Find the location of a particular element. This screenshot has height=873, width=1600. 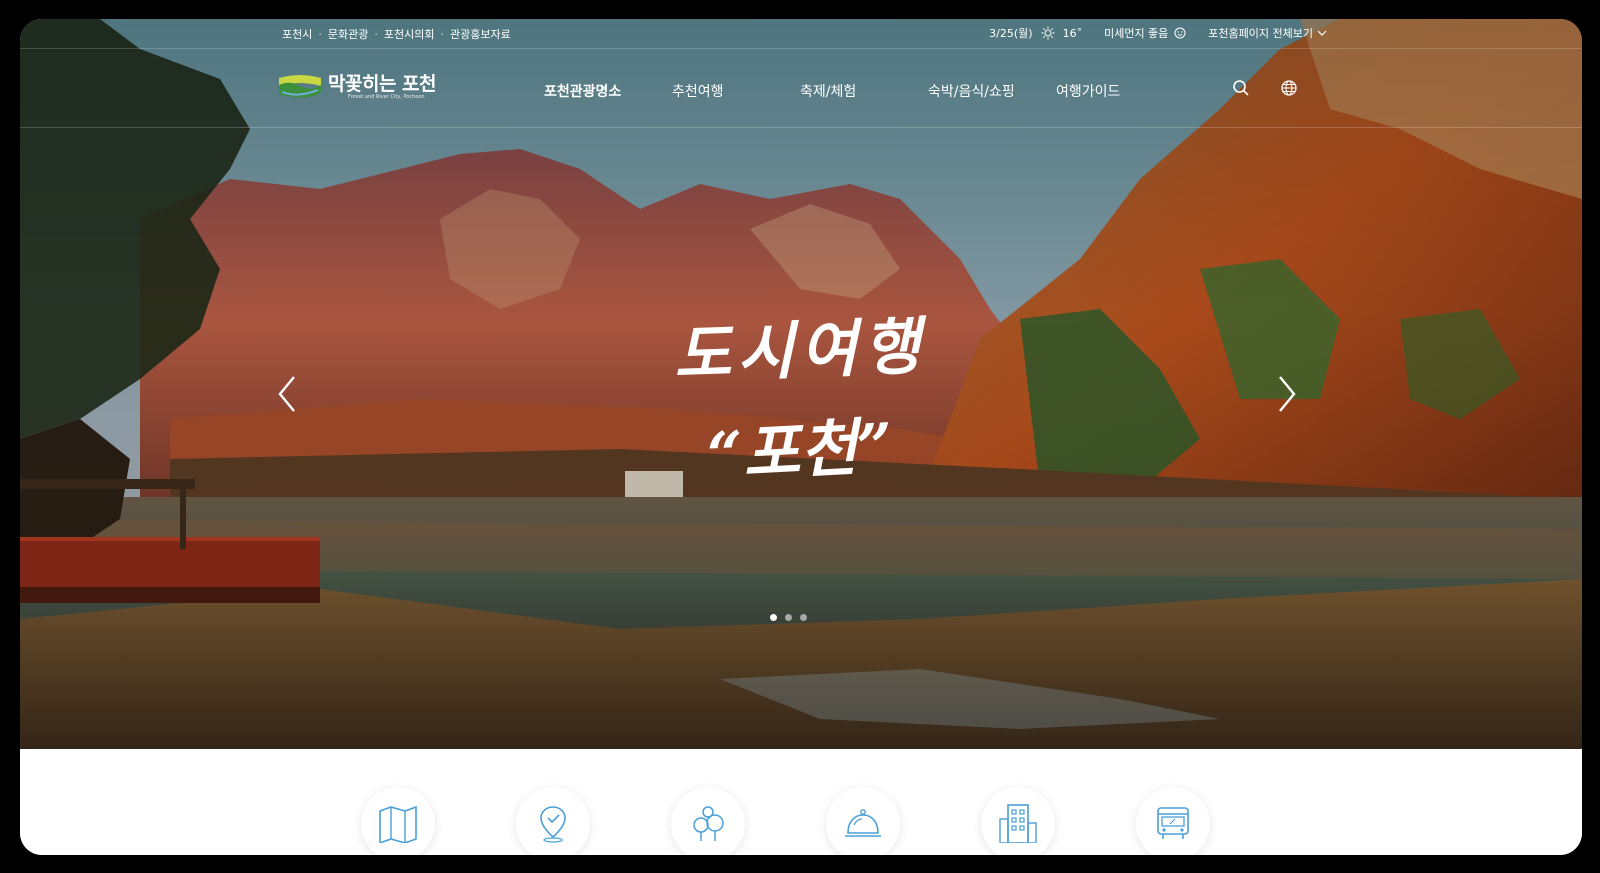

link-pocheon-city: 포천시 is located at coordinates (297, 34).